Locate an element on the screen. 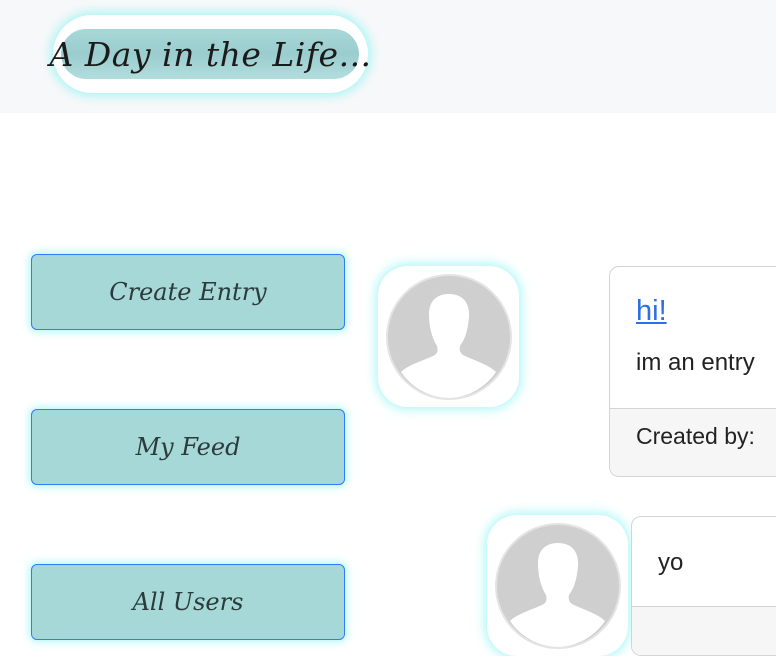 This screenshot has height=656, width=776. entry-card: hi! im an entry Created by: is located at coordinates (692, 371).